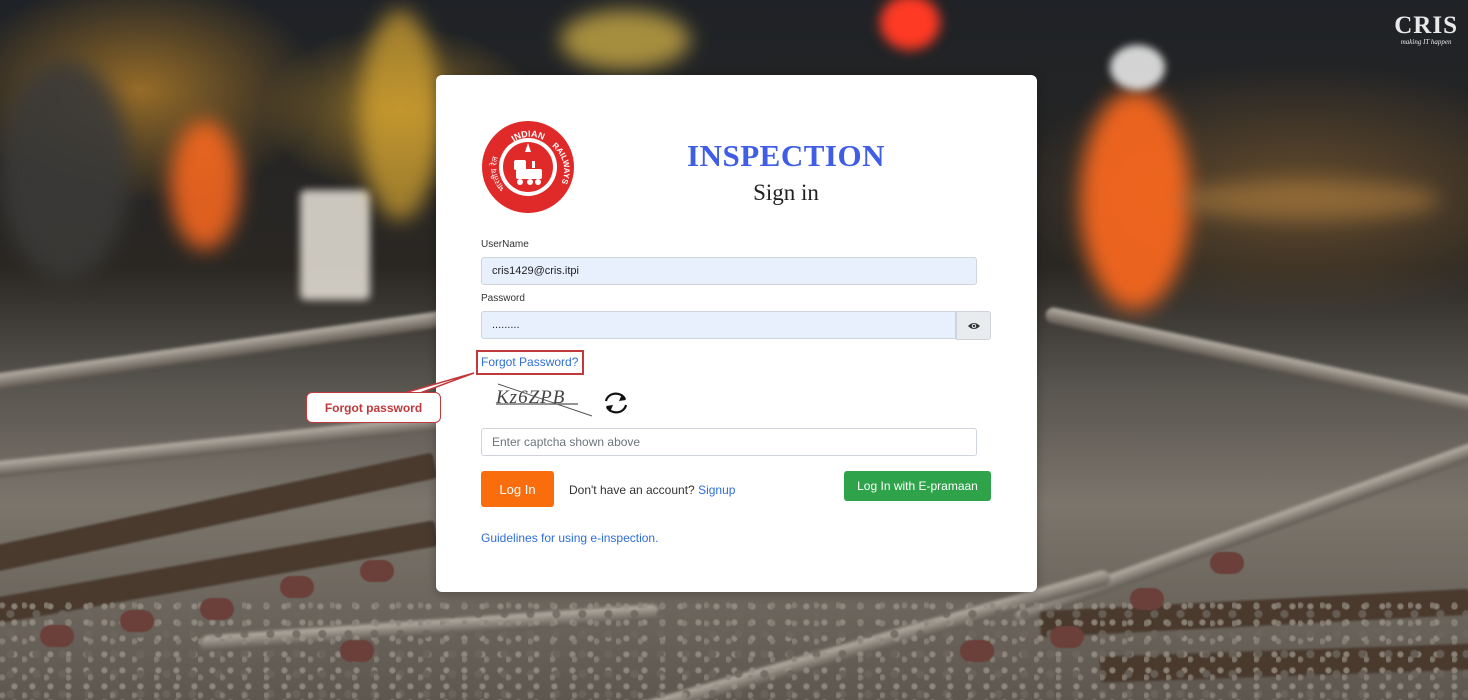 This screenshot has height=700, width=1468. I want to click on username-label: UserName, so click(505, 244).